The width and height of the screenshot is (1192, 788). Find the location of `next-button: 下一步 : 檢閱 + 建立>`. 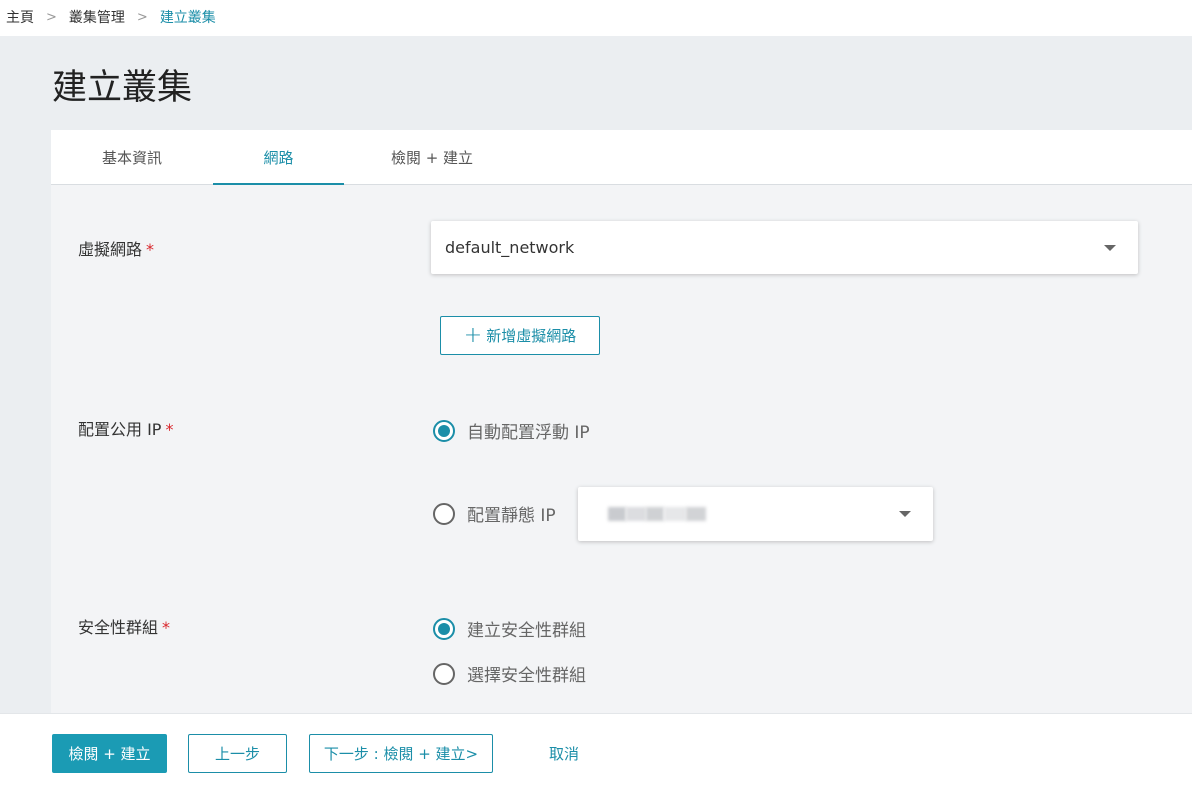

next-button: 下一步 : 檢閱 + 建立> is located at coordinates (401, 753).